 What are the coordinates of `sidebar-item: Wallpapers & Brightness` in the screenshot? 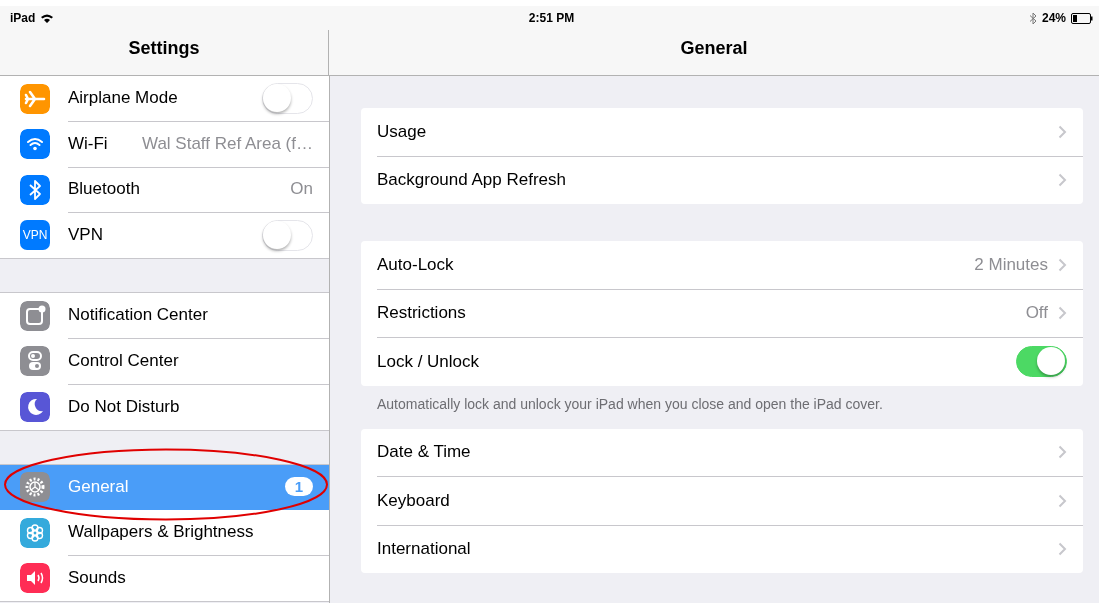 It's located at (164, 533).